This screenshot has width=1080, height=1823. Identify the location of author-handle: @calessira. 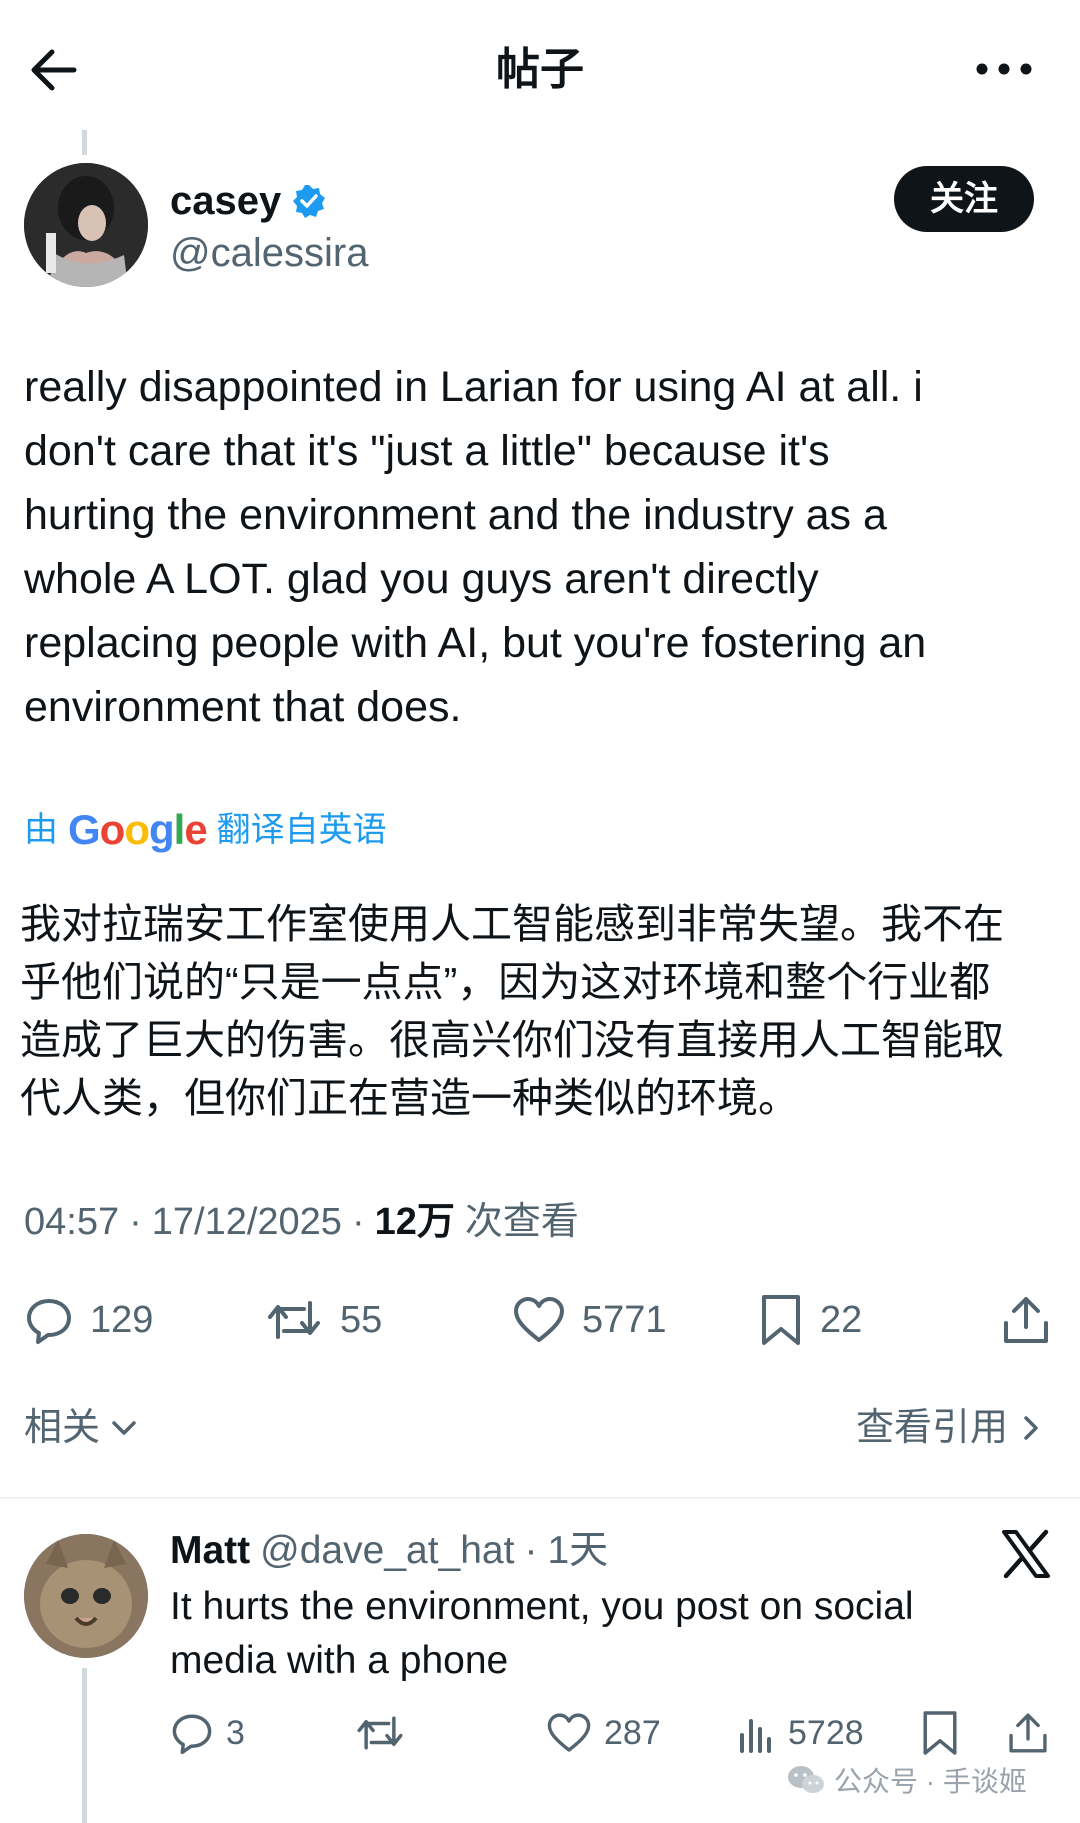
(269, 253).